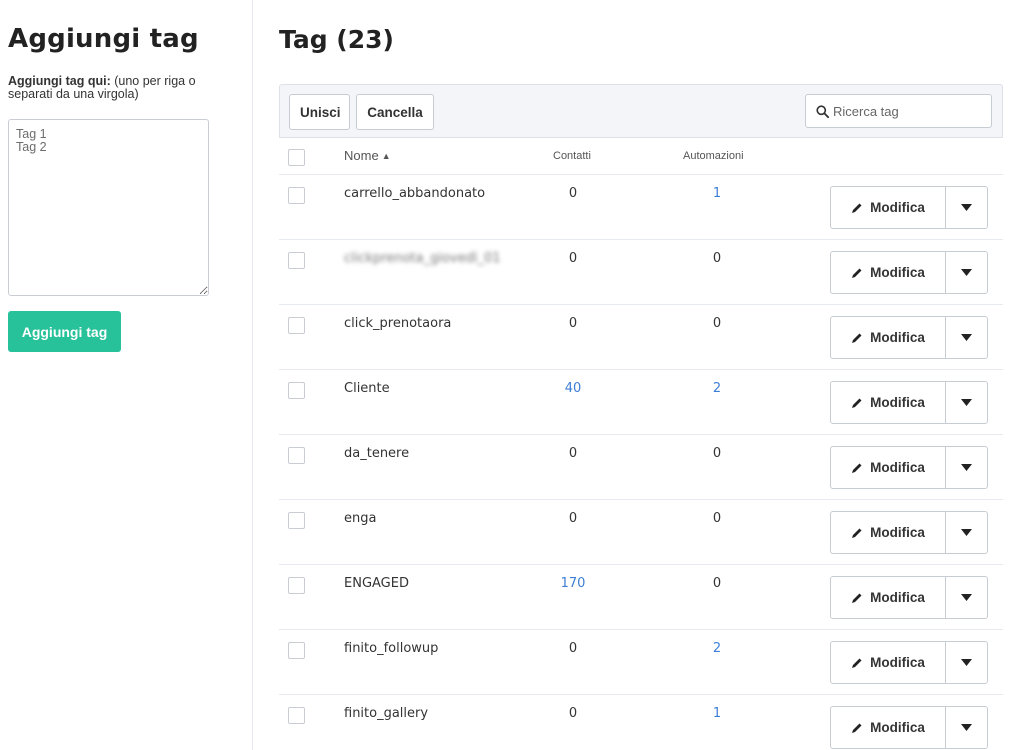 The height and width of the screenshot is (750, 1024). Describe the element at coordinates (641, 532) in the screenshot. I see `table-row: enga 0 0 Modifica` at that location.